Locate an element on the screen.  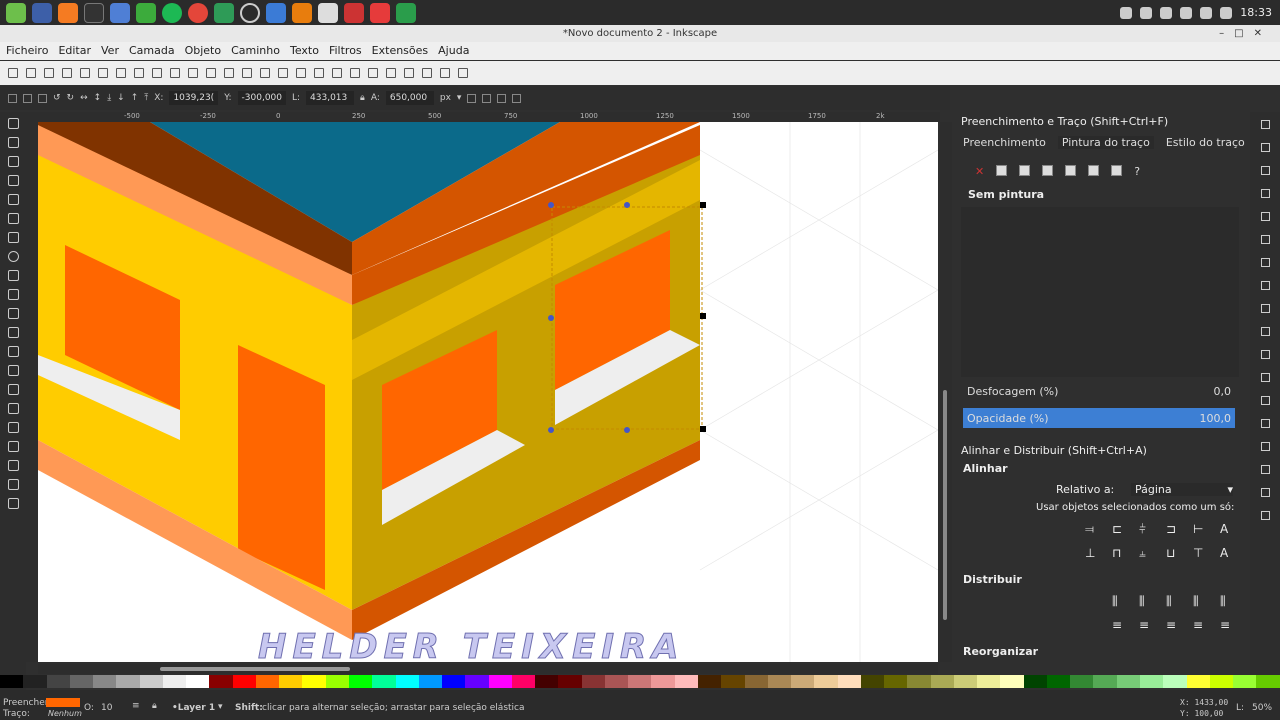
zoom-selection-icon is located at coordinates (211, 73).